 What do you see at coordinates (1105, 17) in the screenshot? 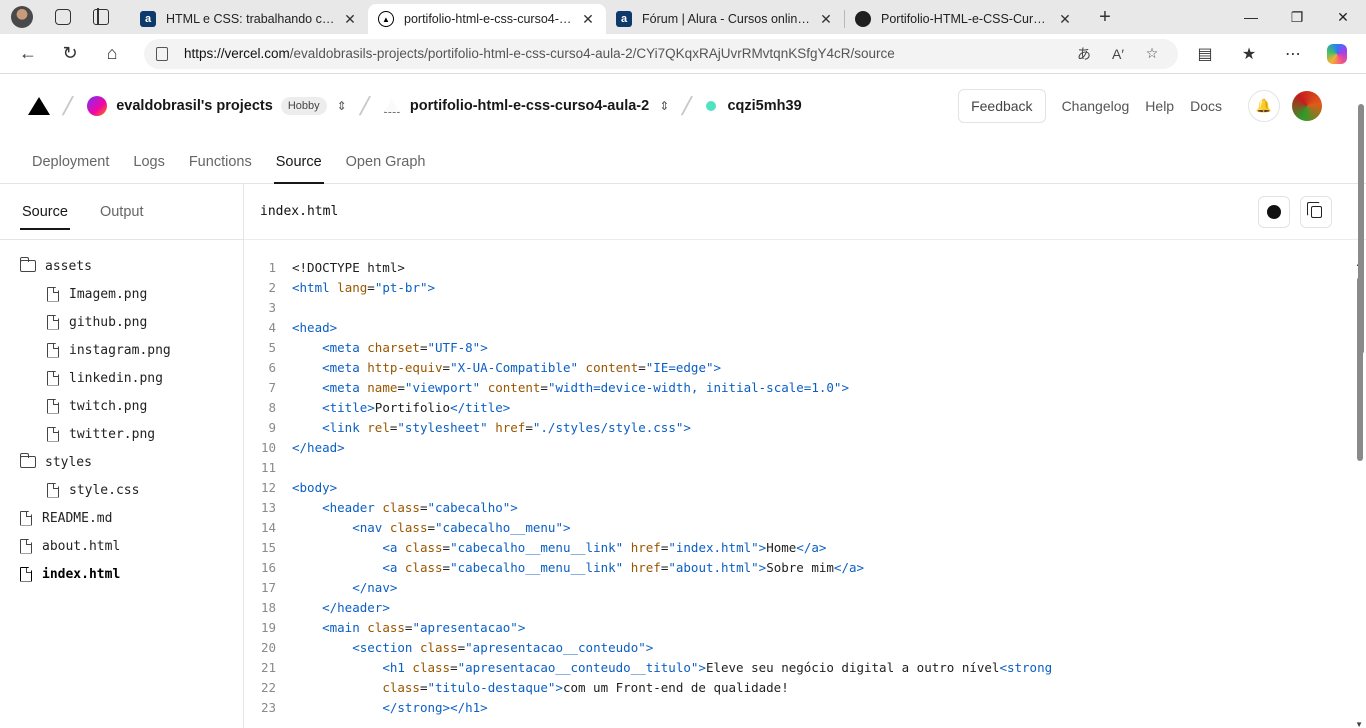
I see `new-tab-button: +` at bounding box center [1105, 17].